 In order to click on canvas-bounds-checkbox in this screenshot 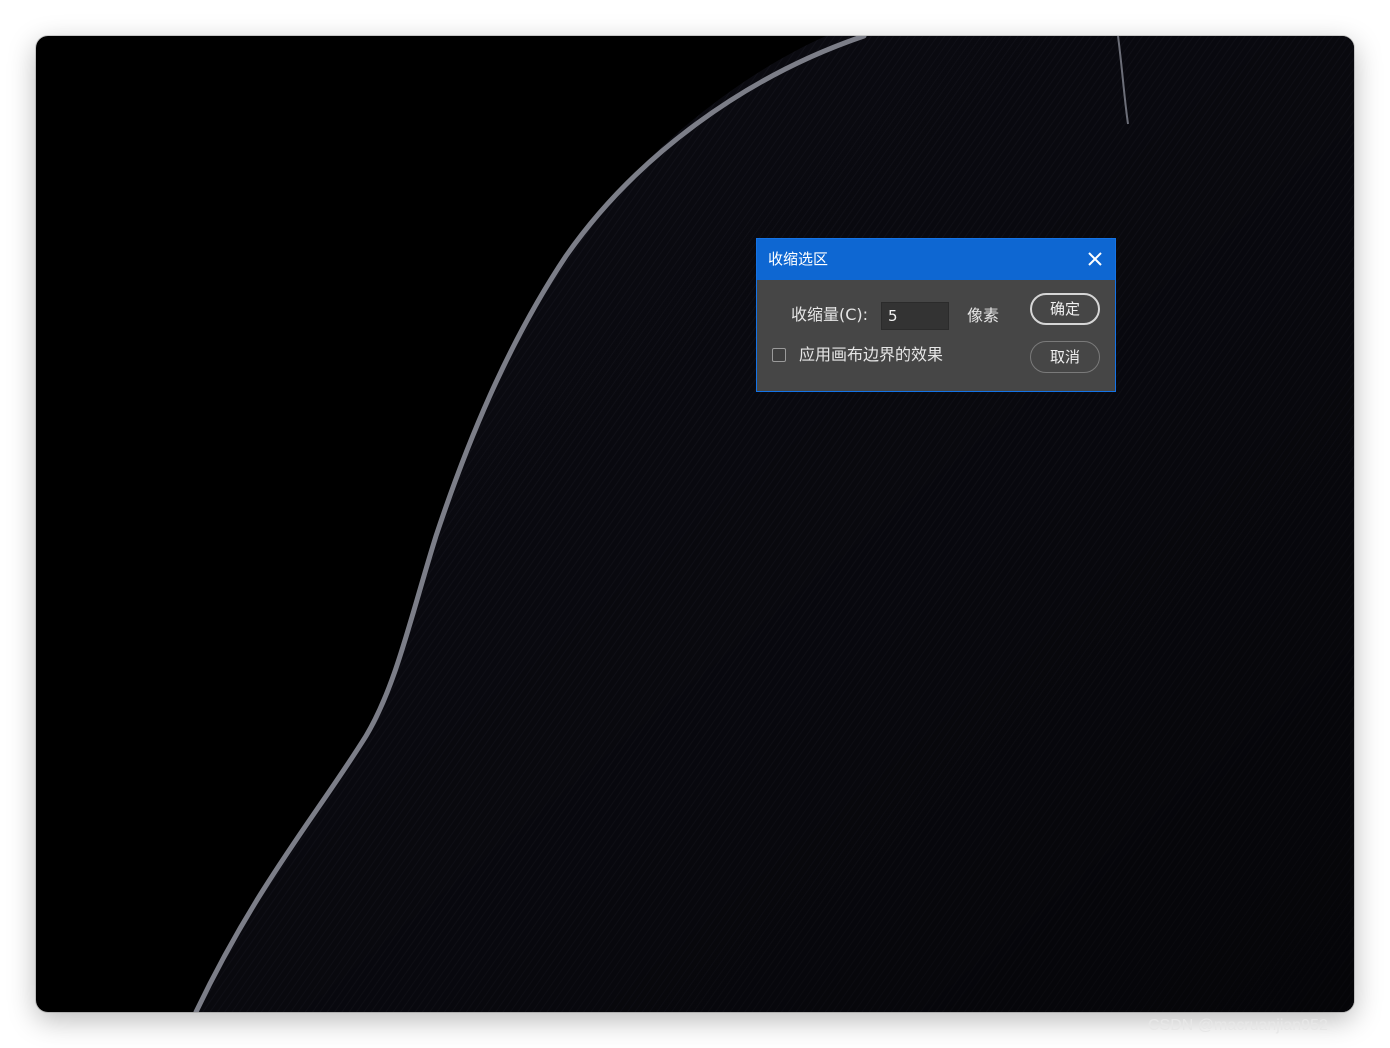, I will do `click(779, 355)`.